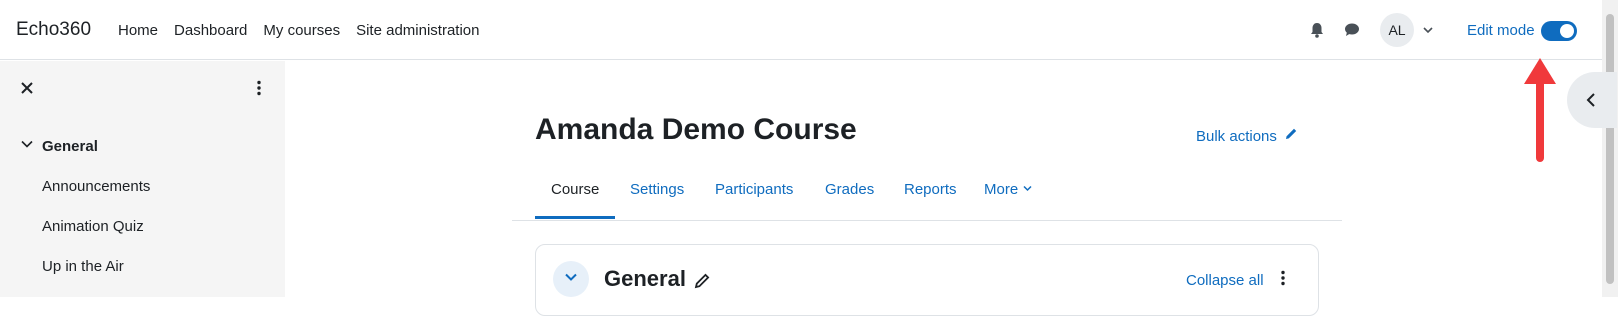  Describe the element at coordinates (1008, 200) in the screenshot. I see `tab-more: More` at that location.